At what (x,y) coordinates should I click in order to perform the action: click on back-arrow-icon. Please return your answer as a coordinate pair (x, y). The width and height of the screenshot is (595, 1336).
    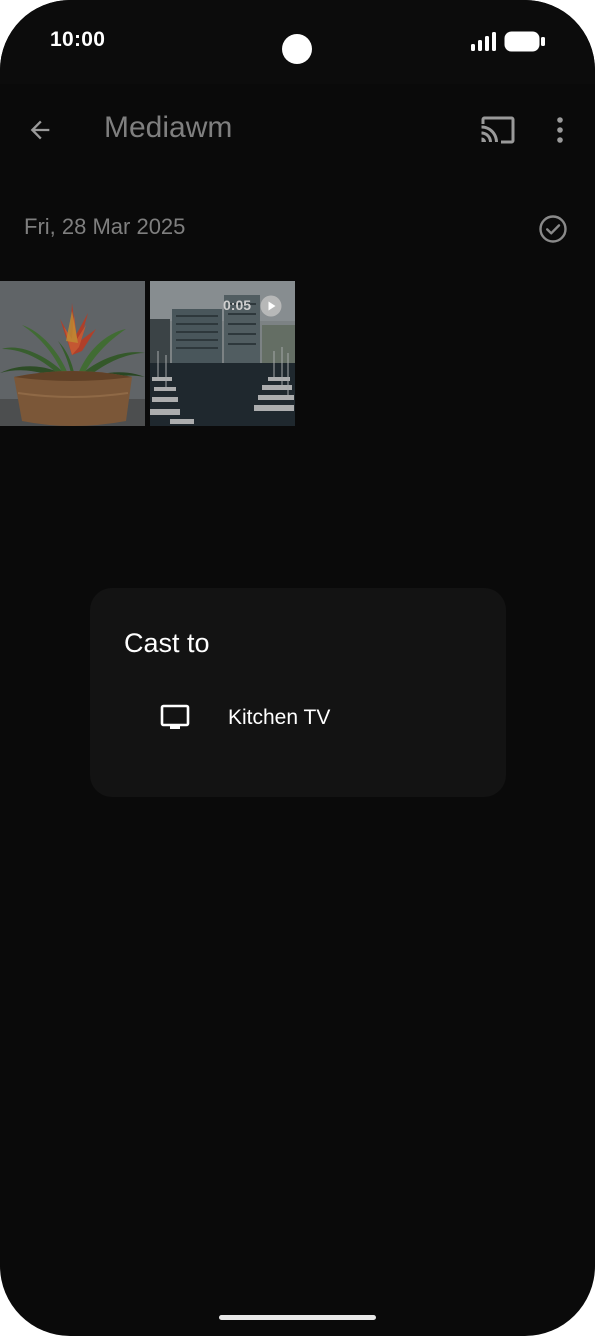
    Looking at the image, I should click on (40, 130).